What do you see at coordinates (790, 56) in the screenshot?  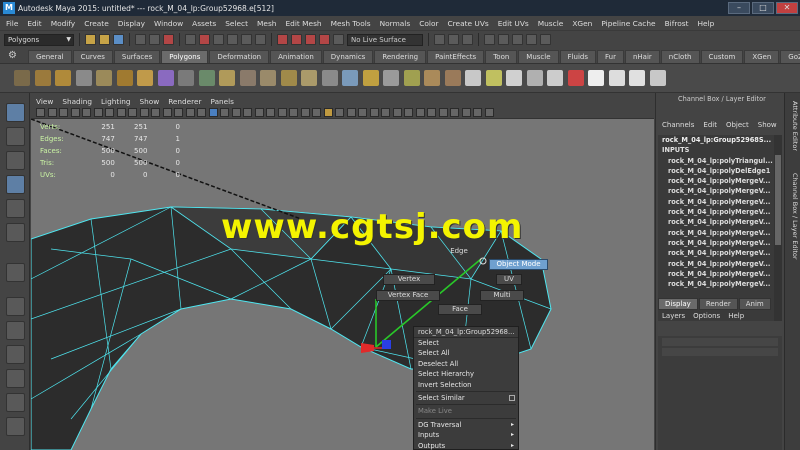 I see `tab-gozbrush: GoZBrush` at bounding box center [790, 56].